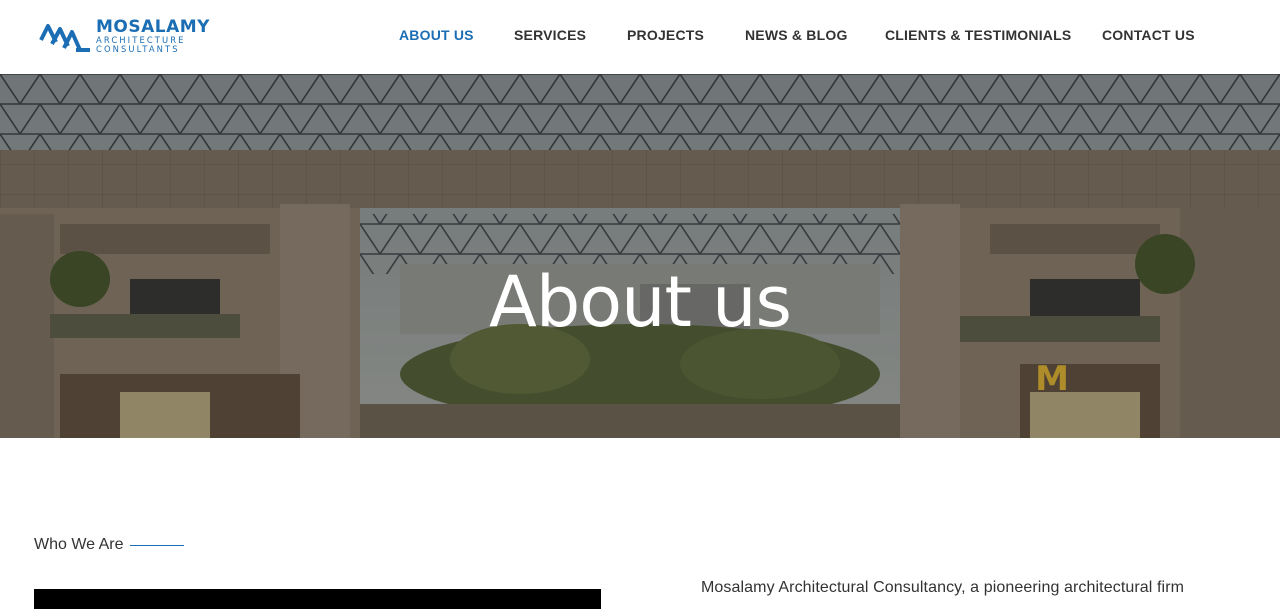  What do you see at coordinates (640, 301) in the screenshot?
I see `page-title: About us` at bounding box center [640, 301].